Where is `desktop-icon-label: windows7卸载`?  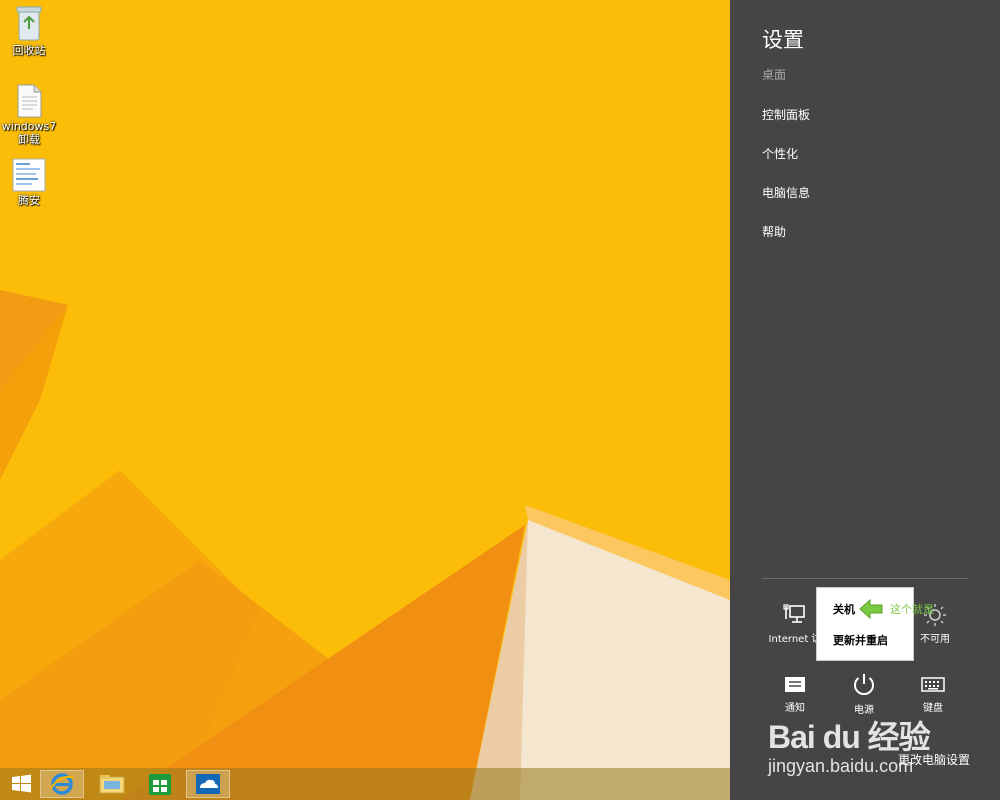 desktop-icon-label: windows7卸载 is located at coordinates (29, 133).